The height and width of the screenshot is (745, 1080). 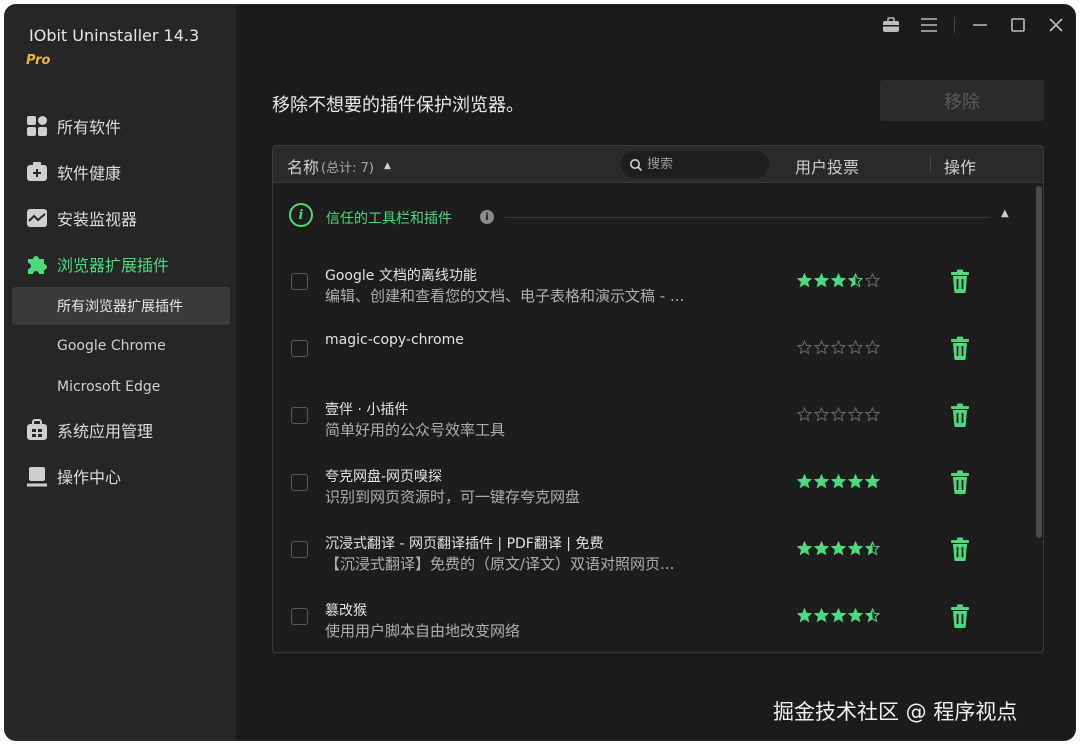 I want to click on sidebar-item-system-apps: 系统应用管理, so click(x=121, y=430).